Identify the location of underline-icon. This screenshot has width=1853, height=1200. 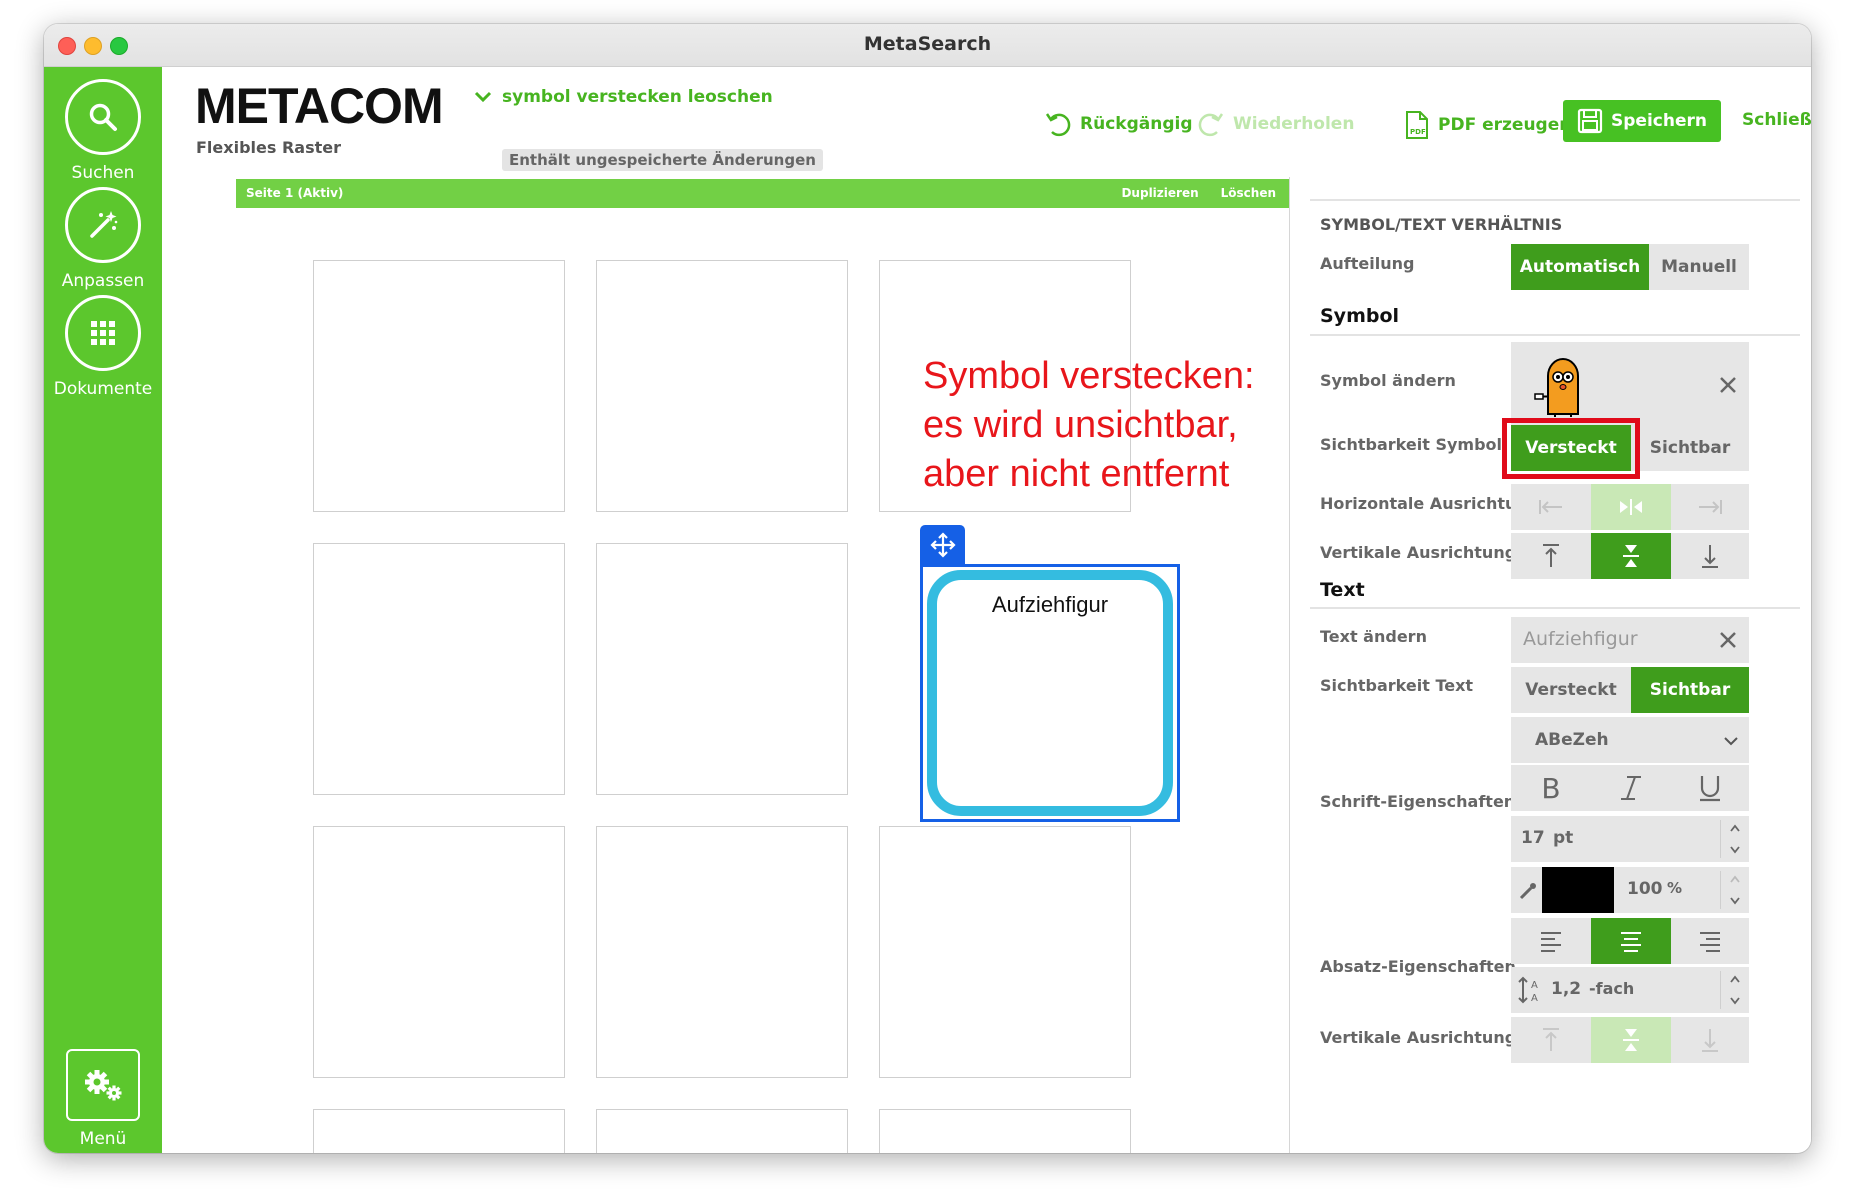
(1710, 789).